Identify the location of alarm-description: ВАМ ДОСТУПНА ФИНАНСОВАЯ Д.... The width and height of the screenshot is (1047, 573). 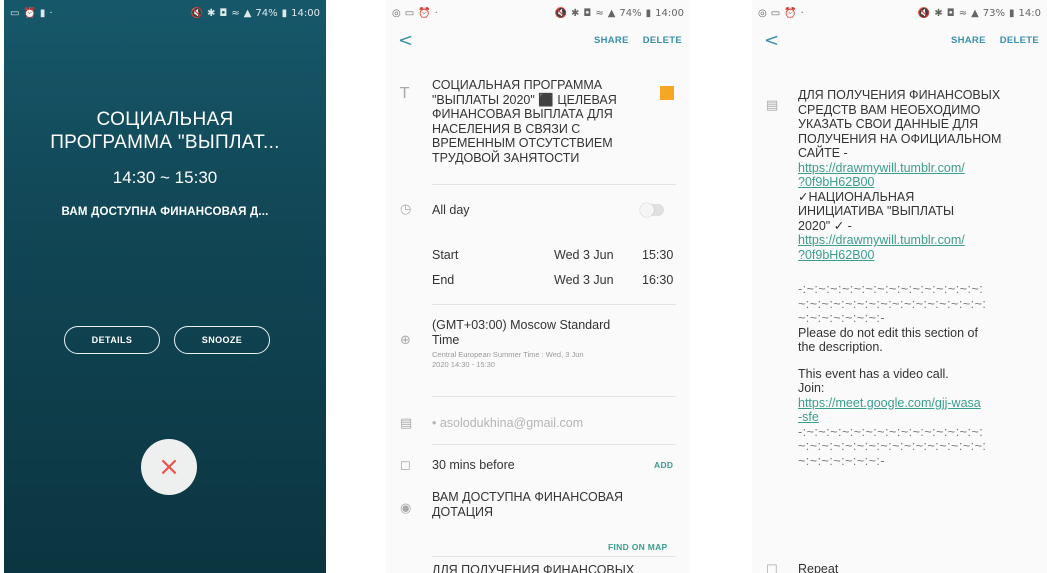
(165, 212).